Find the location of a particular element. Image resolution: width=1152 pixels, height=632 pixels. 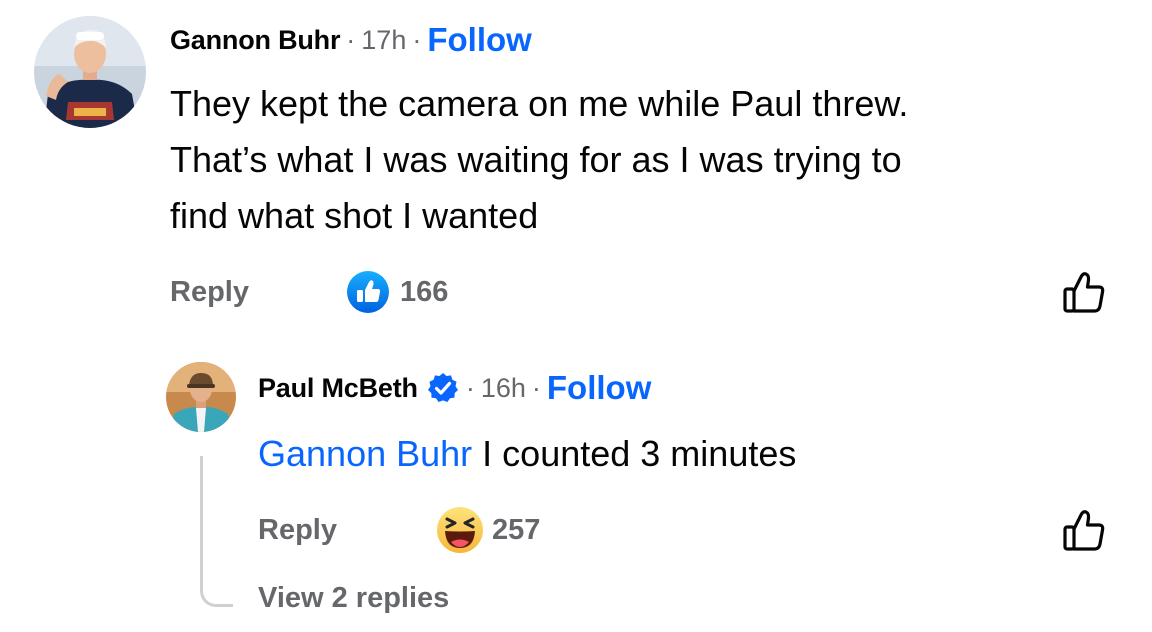

avatar-gannon-buhr is located at coordinates (90, 72).